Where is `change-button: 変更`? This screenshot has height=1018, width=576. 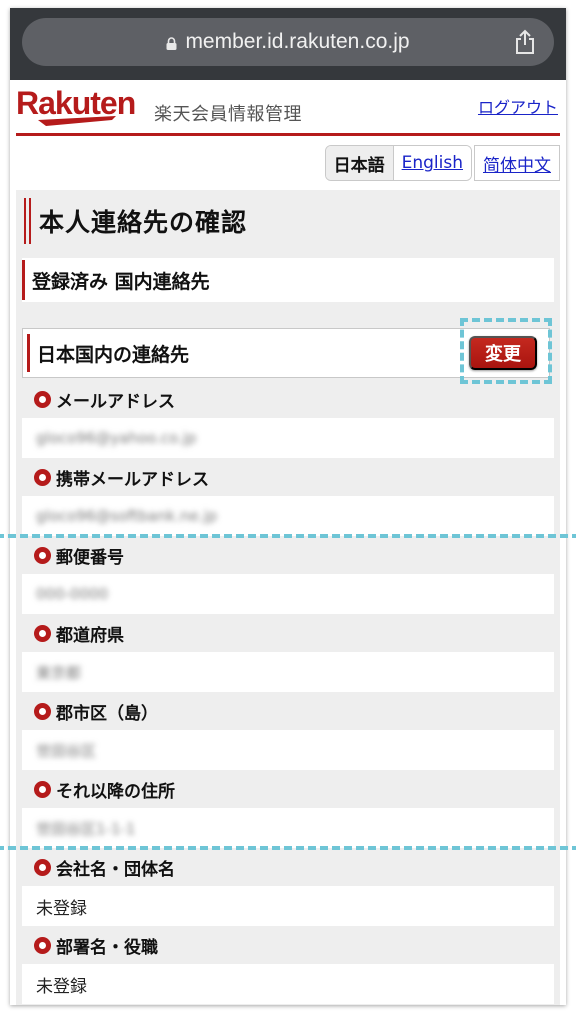 change-button: 変更 is located at coordinates (503, 353).